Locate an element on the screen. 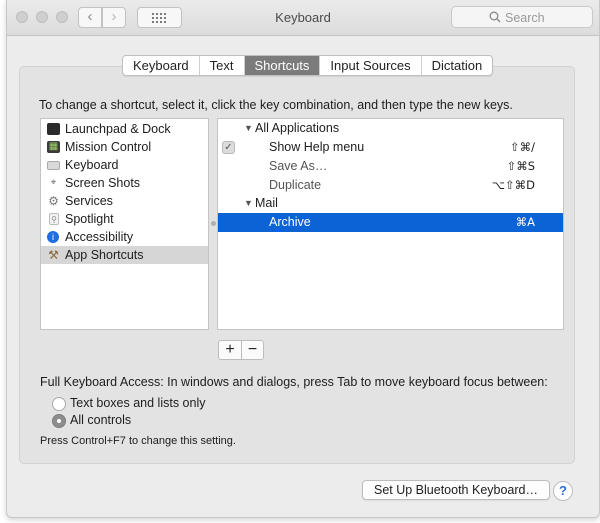 Image resolution: width=600 pixels, height=523 pixels. category-label: App Shortcuts is located at coordinates (104, 255).